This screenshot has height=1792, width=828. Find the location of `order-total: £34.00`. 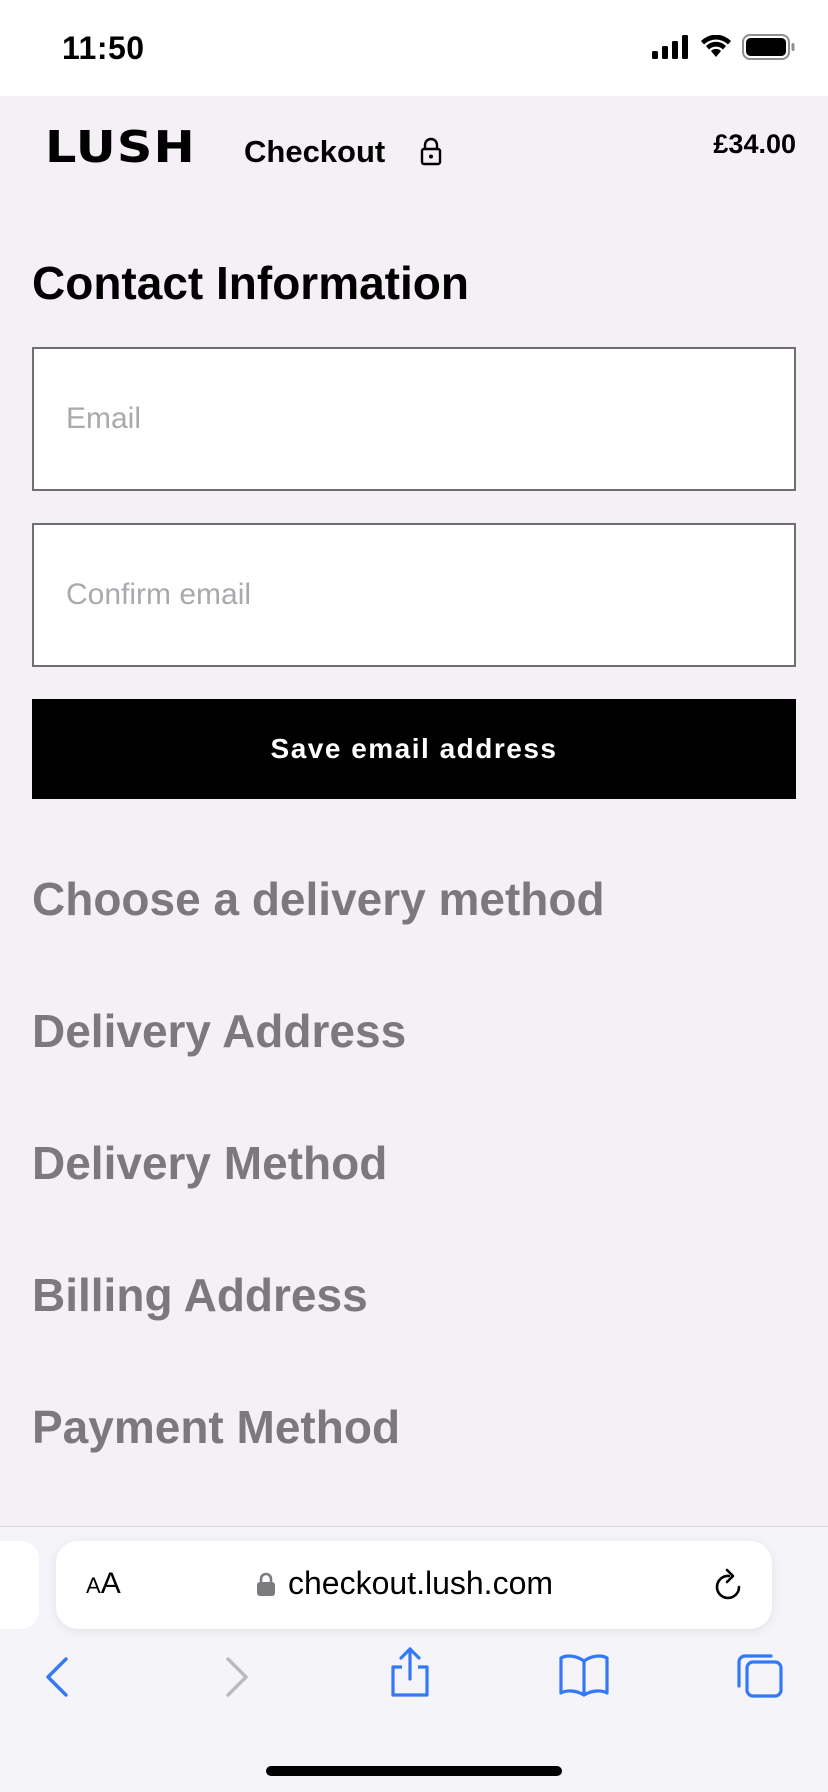

order-total: £34.00 is located at coordinates (754, 144).